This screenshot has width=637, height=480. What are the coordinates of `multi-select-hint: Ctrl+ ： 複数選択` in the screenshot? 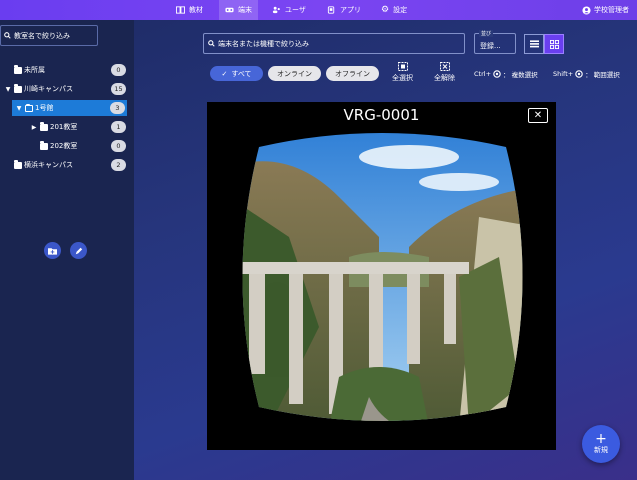 It's located at (506, 74).